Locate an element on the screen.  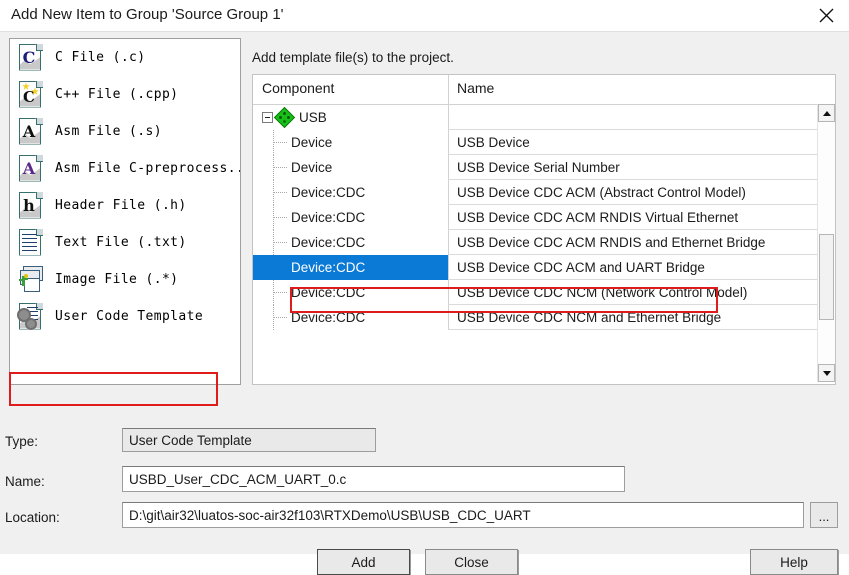
type-item-c-file: C C File (.c) is located at coordinates (125, 57).